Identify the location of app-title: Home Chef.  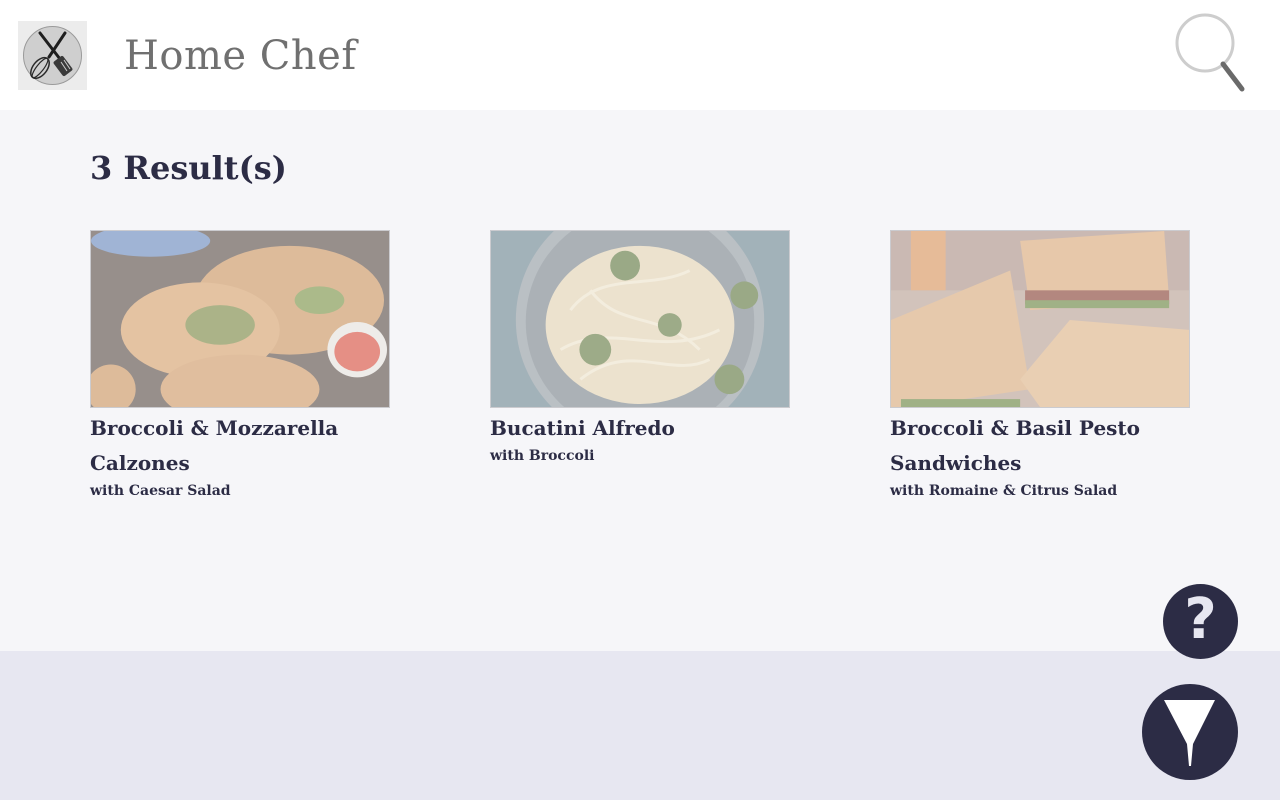
(240, 56).